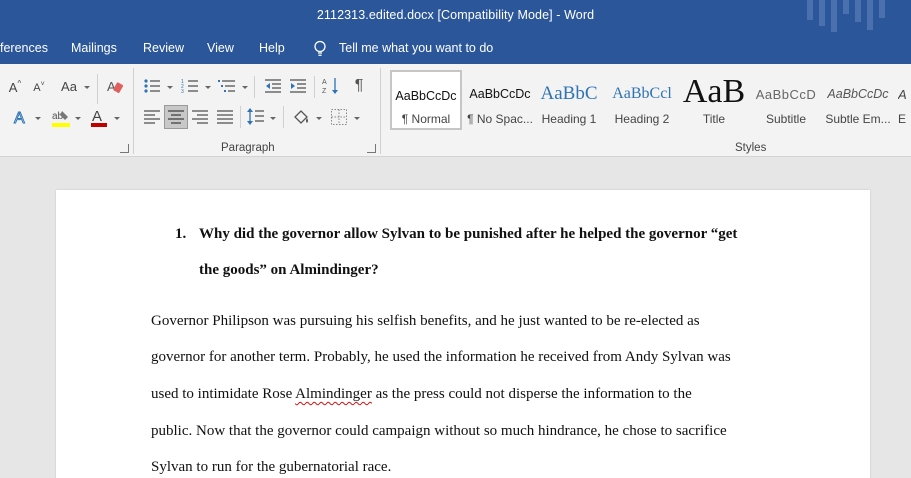 Image resolution: width=911 pixels, height=478 pixels. I want to click on shading-dropdown-icon, so click(319, 118).